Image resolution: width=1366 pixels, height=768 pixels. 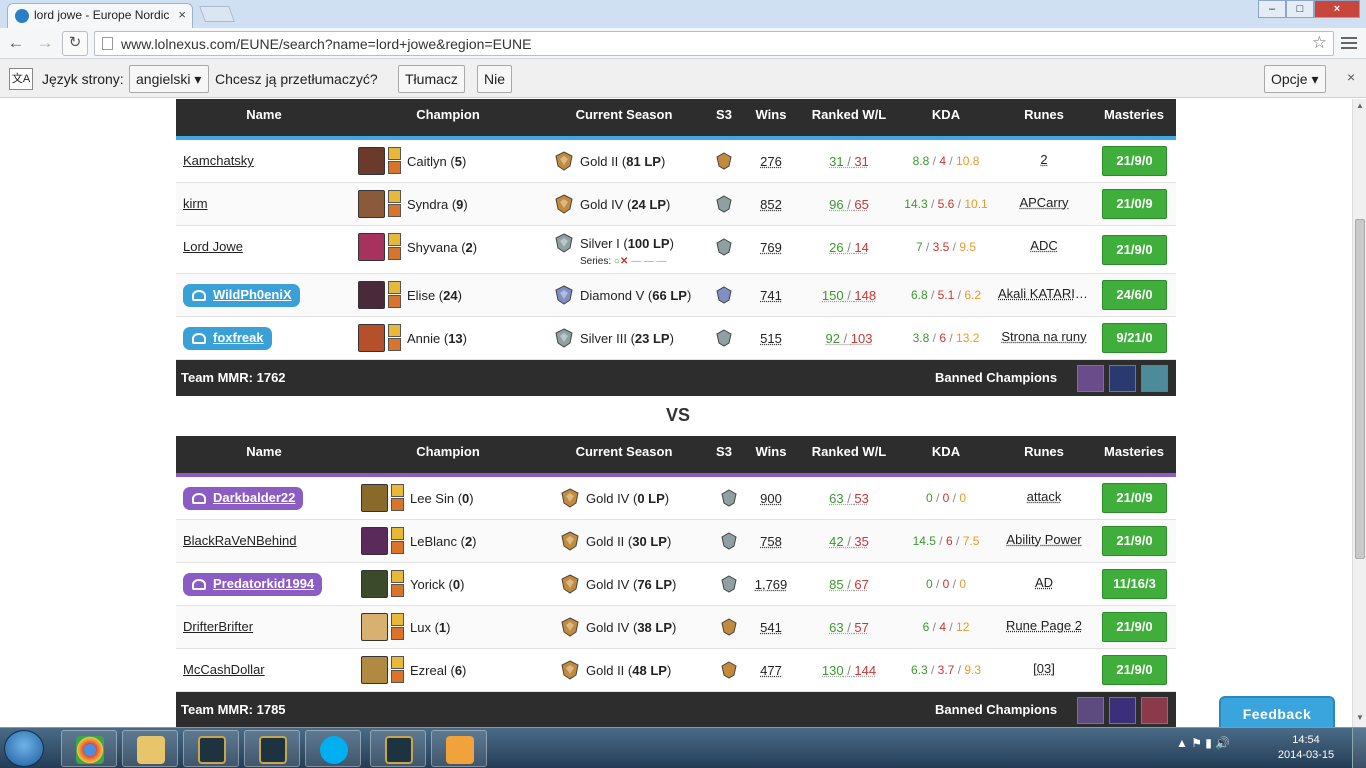 What do you see at coordinates (996, 377) in the screenshot?
I see `banned-champions-label: Banned Champions` at bounding box center [996, 377].